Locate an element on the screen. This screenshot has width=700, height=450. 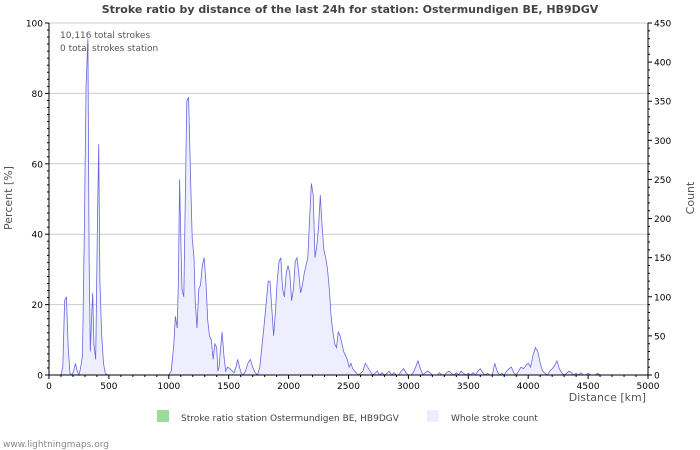
x-axis-ticks: 0 500 1000 1500 2000 2500 3000 3500 4000 4500 5000 is located at coordinates (353, 383).